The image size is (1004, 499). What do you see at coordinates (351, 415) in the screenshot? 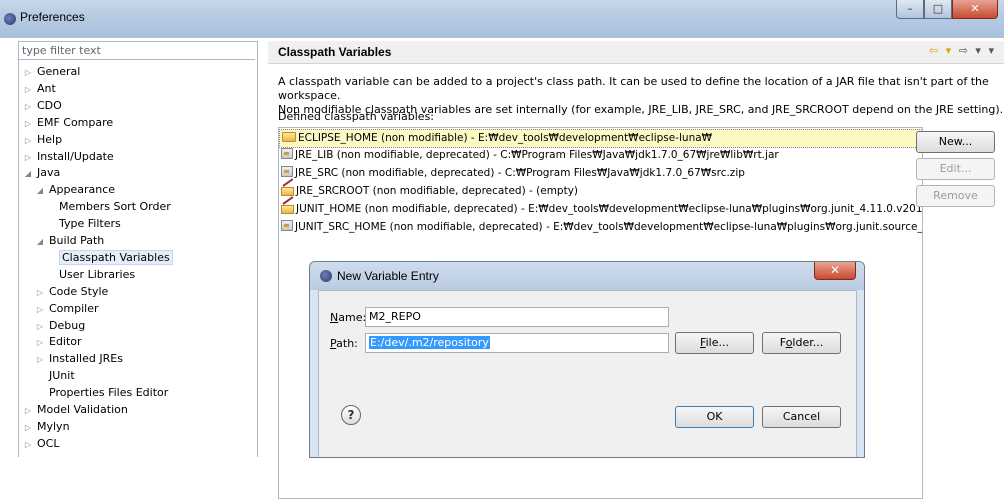
I see `help-icon: ?` at bounding box center [351, 415].